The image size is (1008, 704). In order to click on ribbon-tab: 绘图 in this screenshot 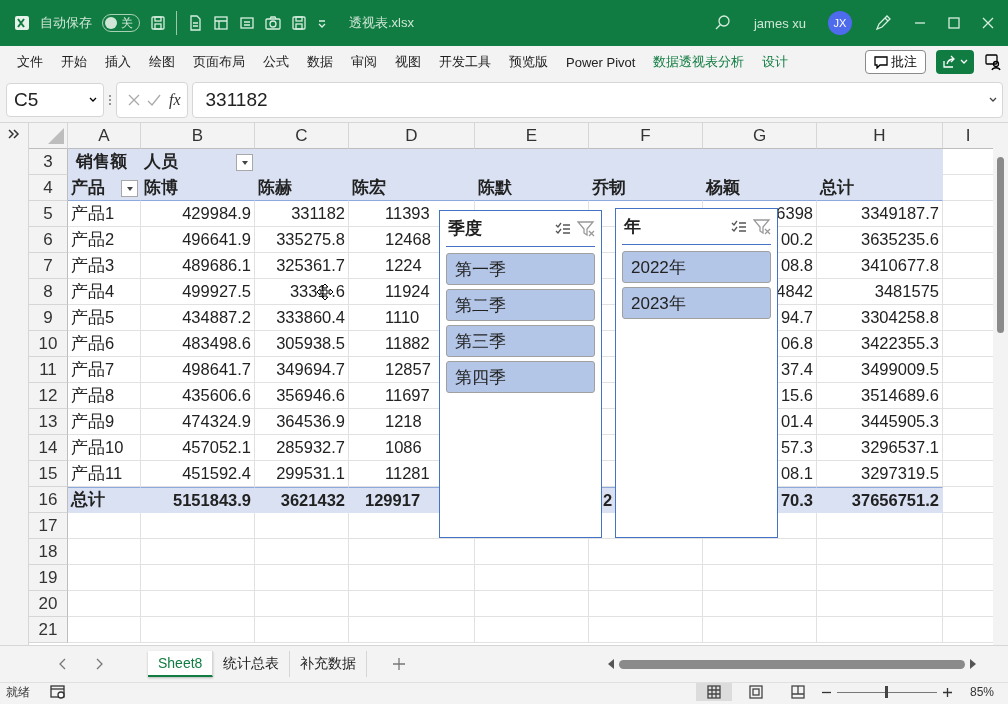, I will do `click(162, 62)`.